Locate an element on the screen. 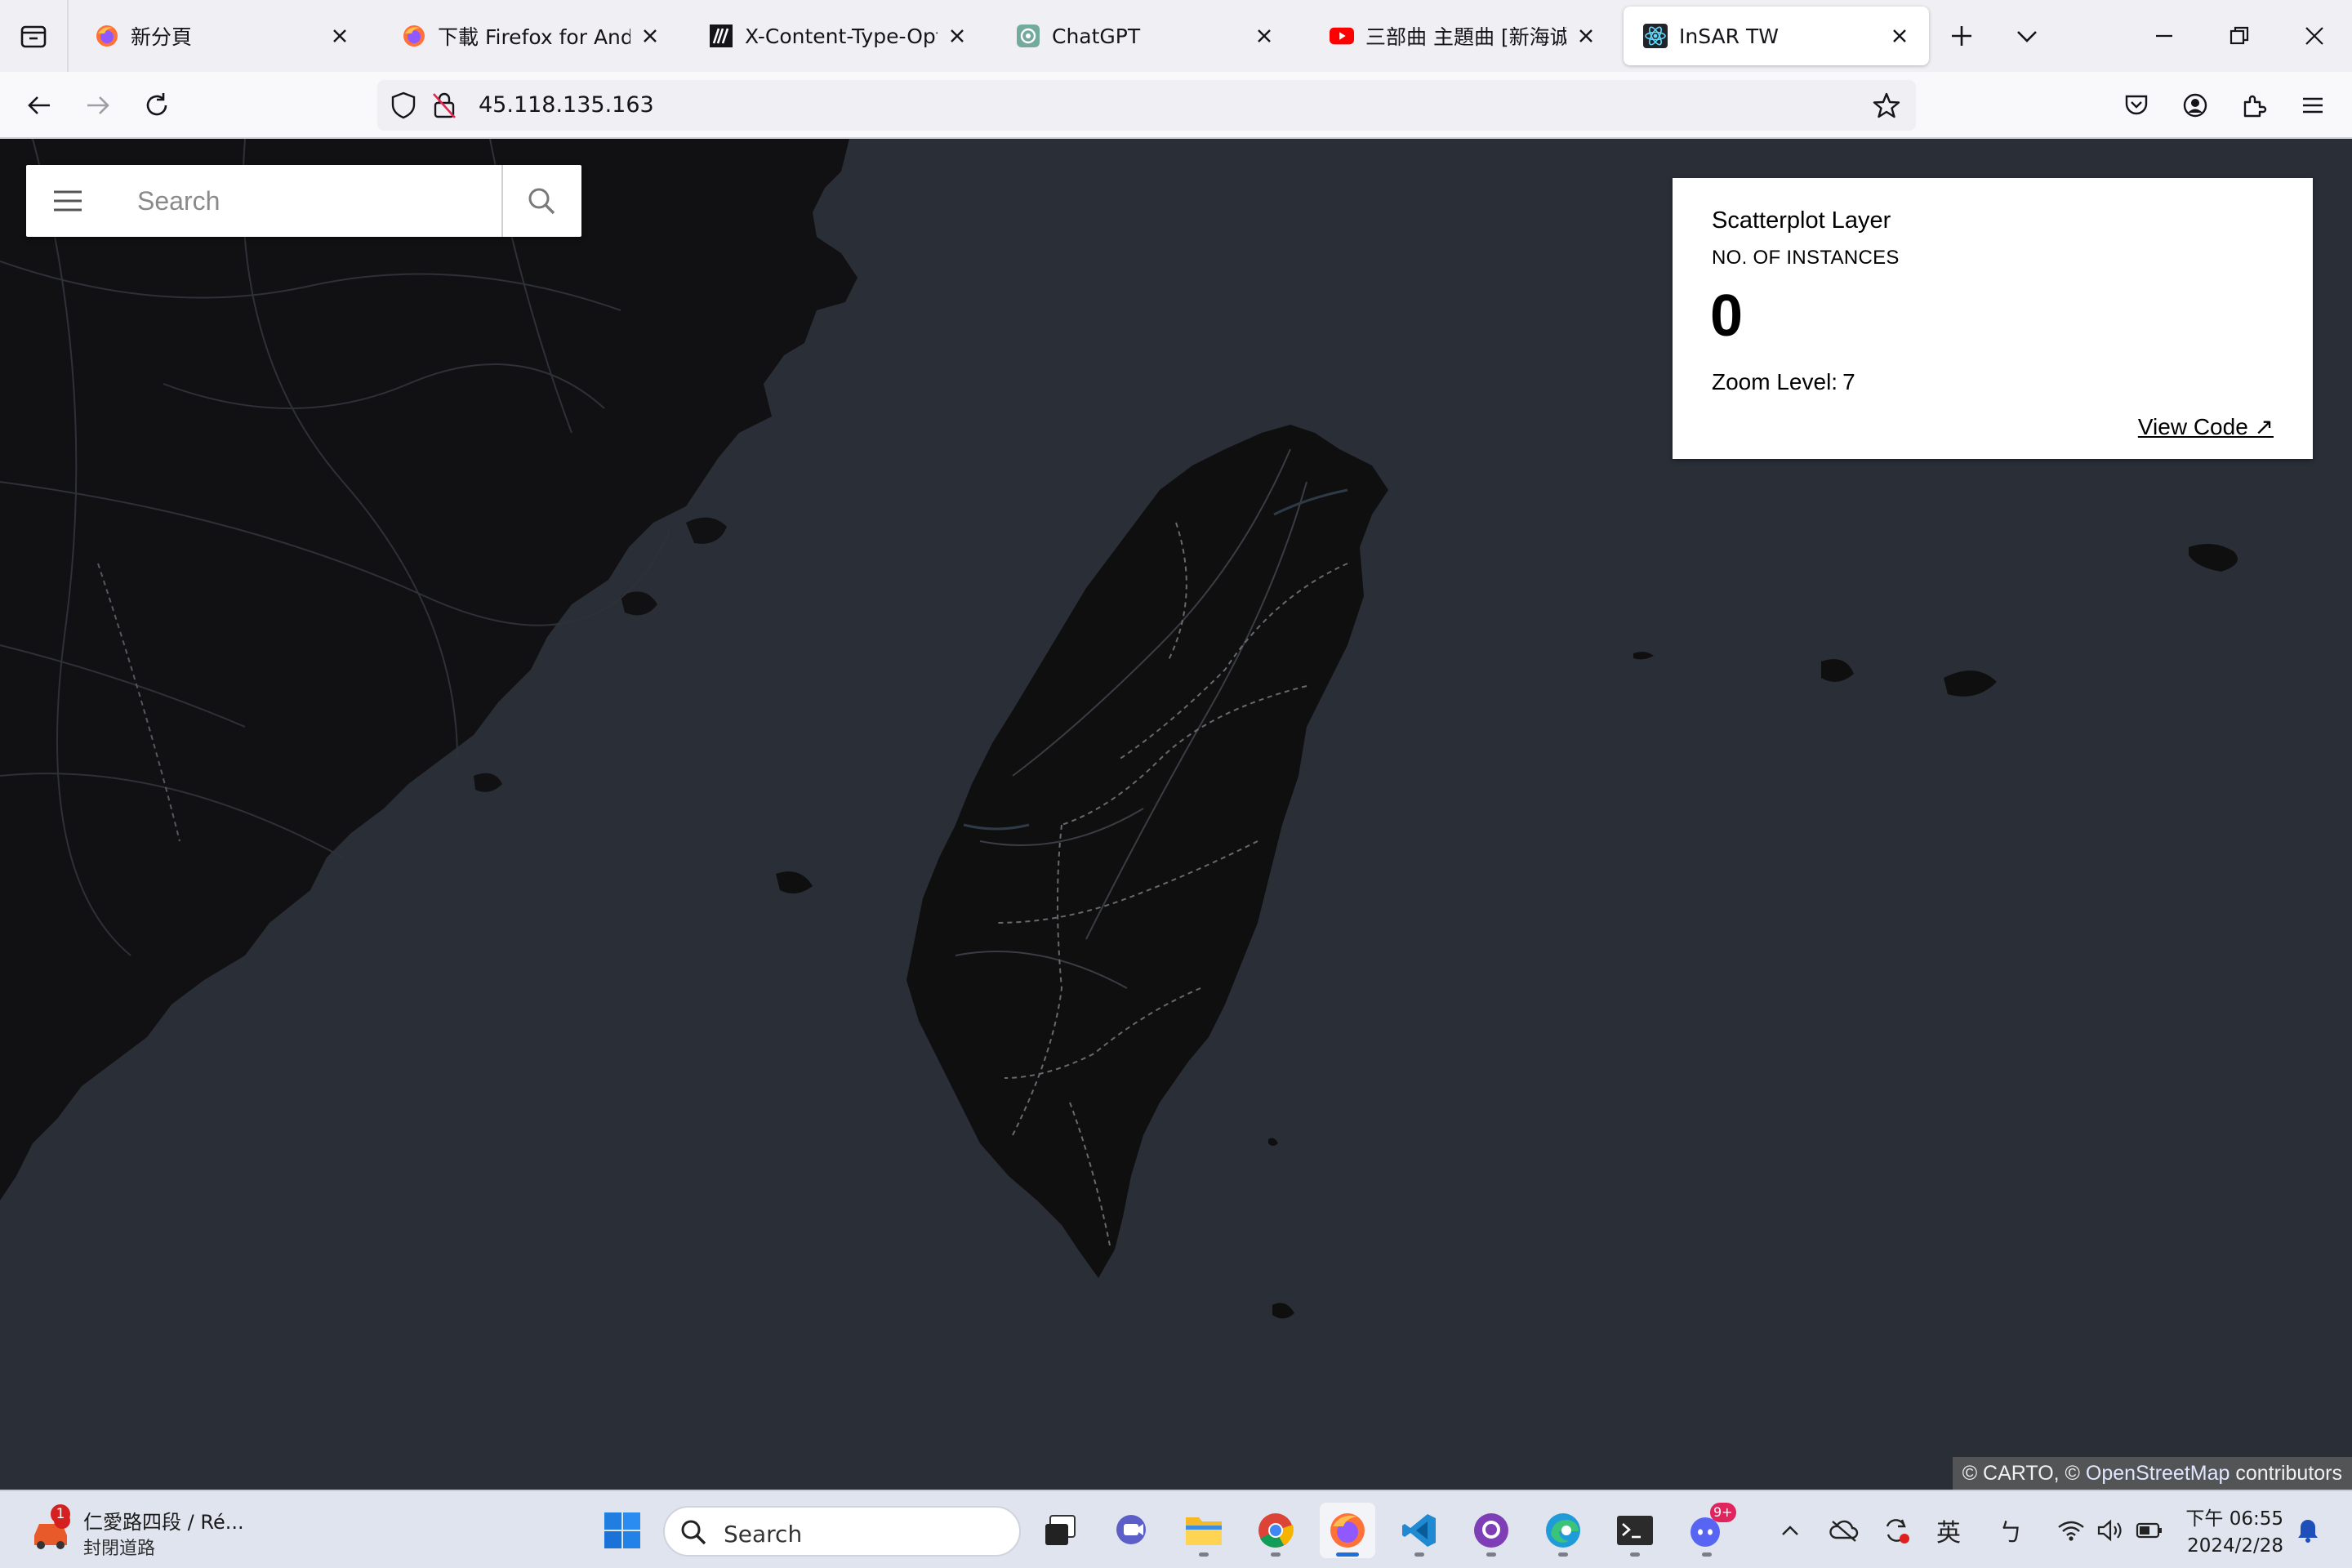  mdn-icon is located at coordinates (721, 36).